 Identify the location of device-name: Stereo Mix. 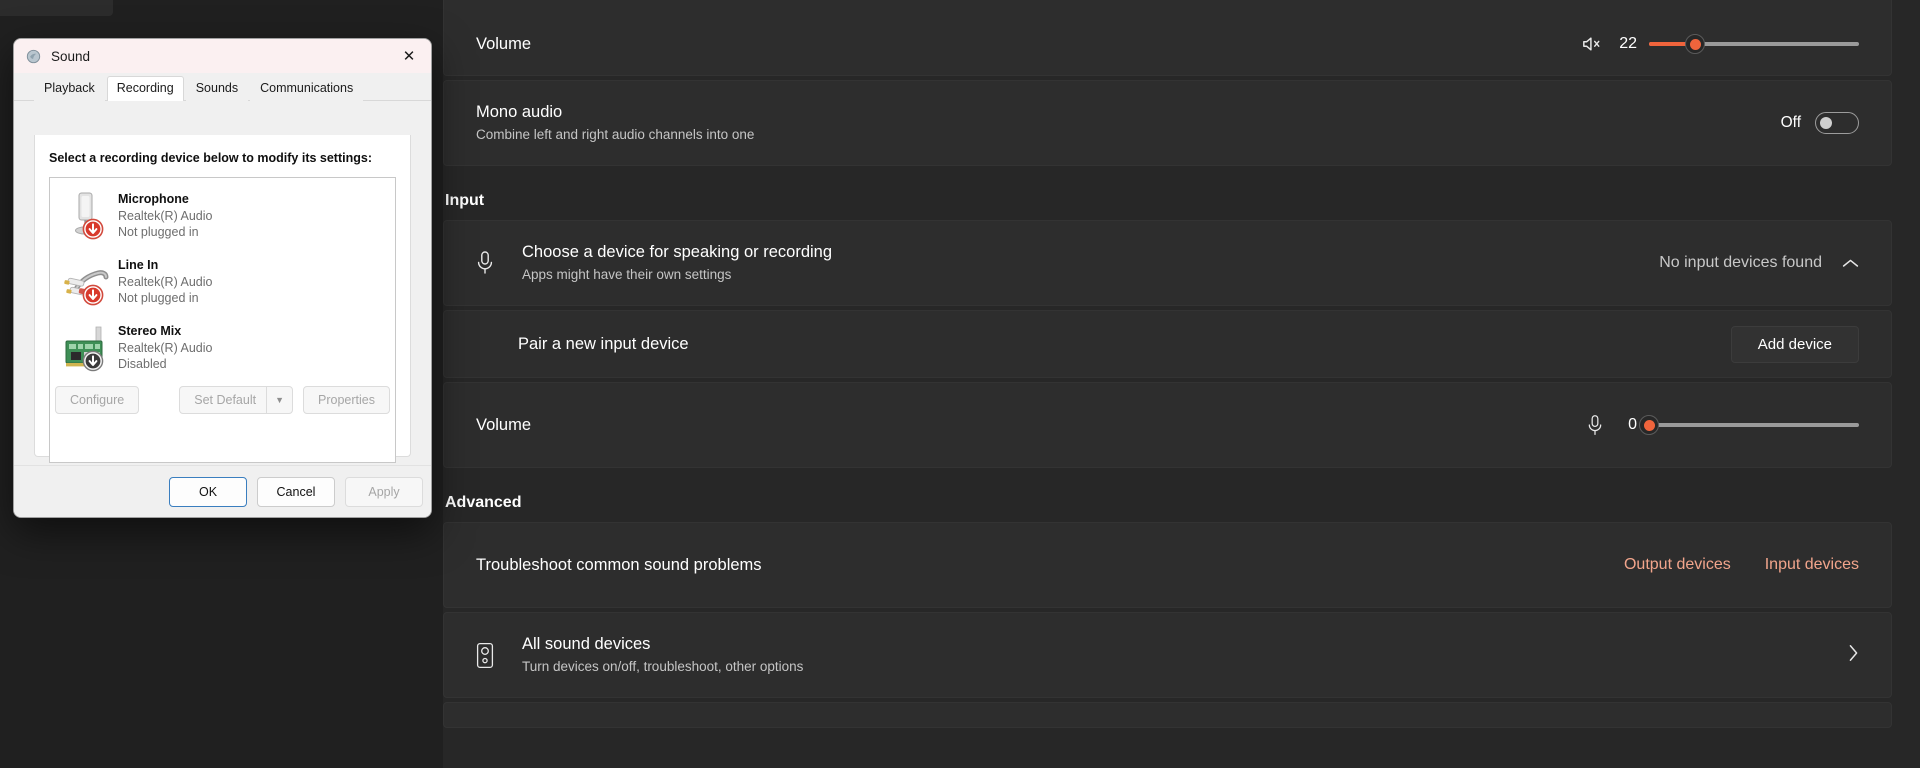
(150, 331).